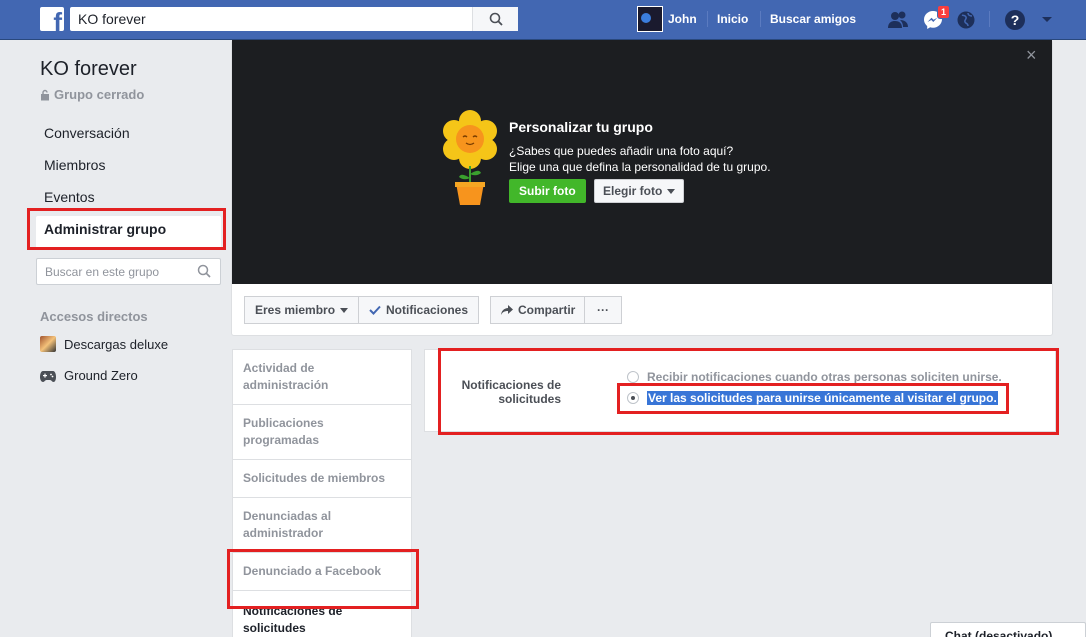 This screenshot has width=1086, height=637. Describe the element at coordinates (126, 229) in the screenshot. I see `highlight-manage-group` at that location.